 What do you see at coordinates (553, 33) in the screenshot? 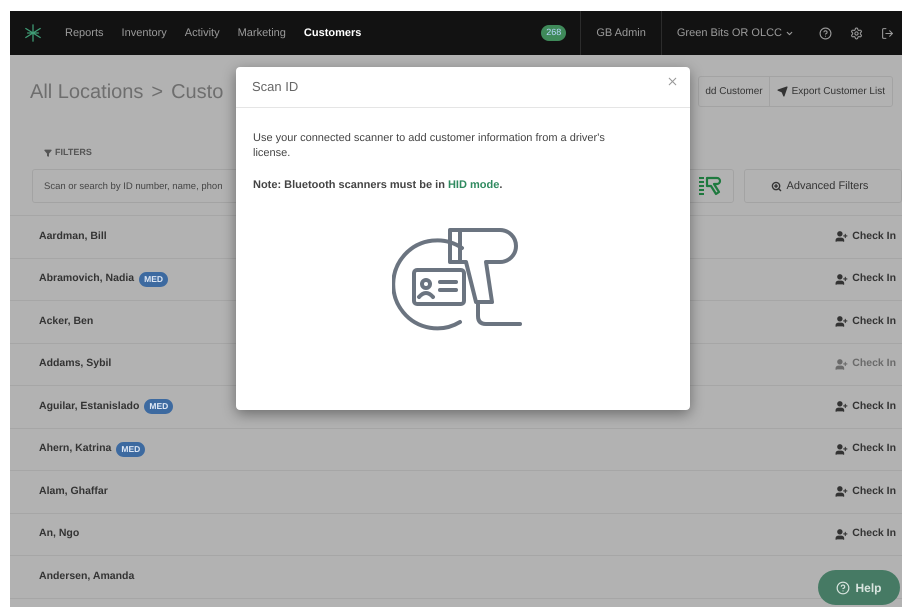
I see `count-badge: 268` at bounding box center [553, 33].